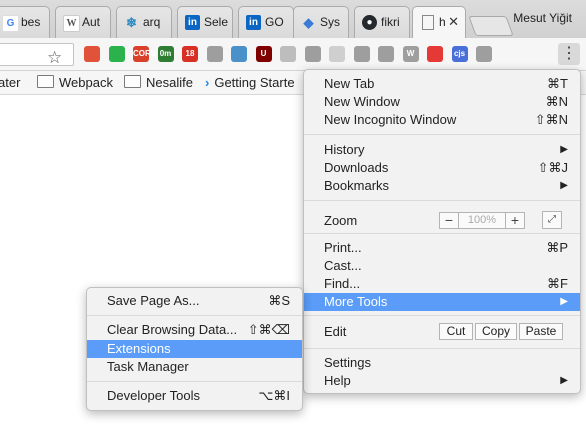  I want to click on tab-title: Sele, so click(216, 22).